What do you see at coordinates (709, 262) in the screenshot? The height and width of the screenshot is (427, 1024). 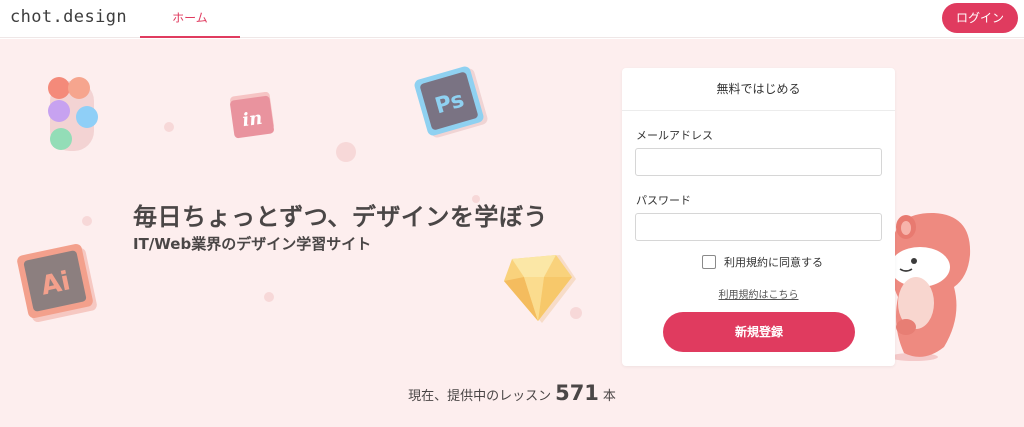 I see `terms-agree-checkbox` at bounding box center [709, 262].